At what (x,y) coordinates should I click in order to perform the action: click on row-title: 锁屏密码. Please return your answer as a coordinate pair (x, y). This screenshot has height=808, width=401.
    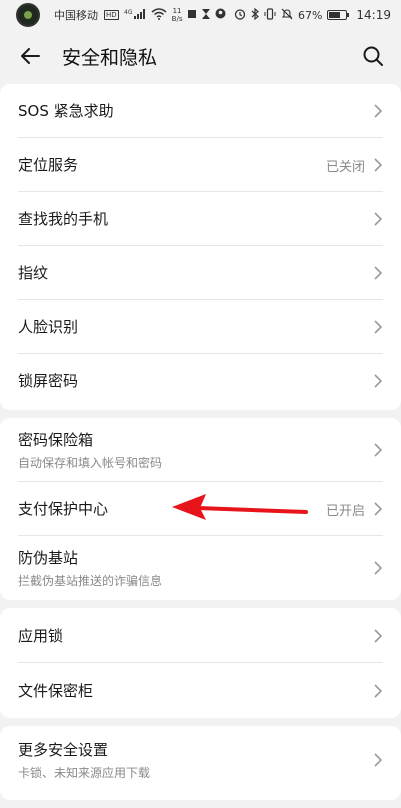
    Looking at the image, I should click on (48, 381).